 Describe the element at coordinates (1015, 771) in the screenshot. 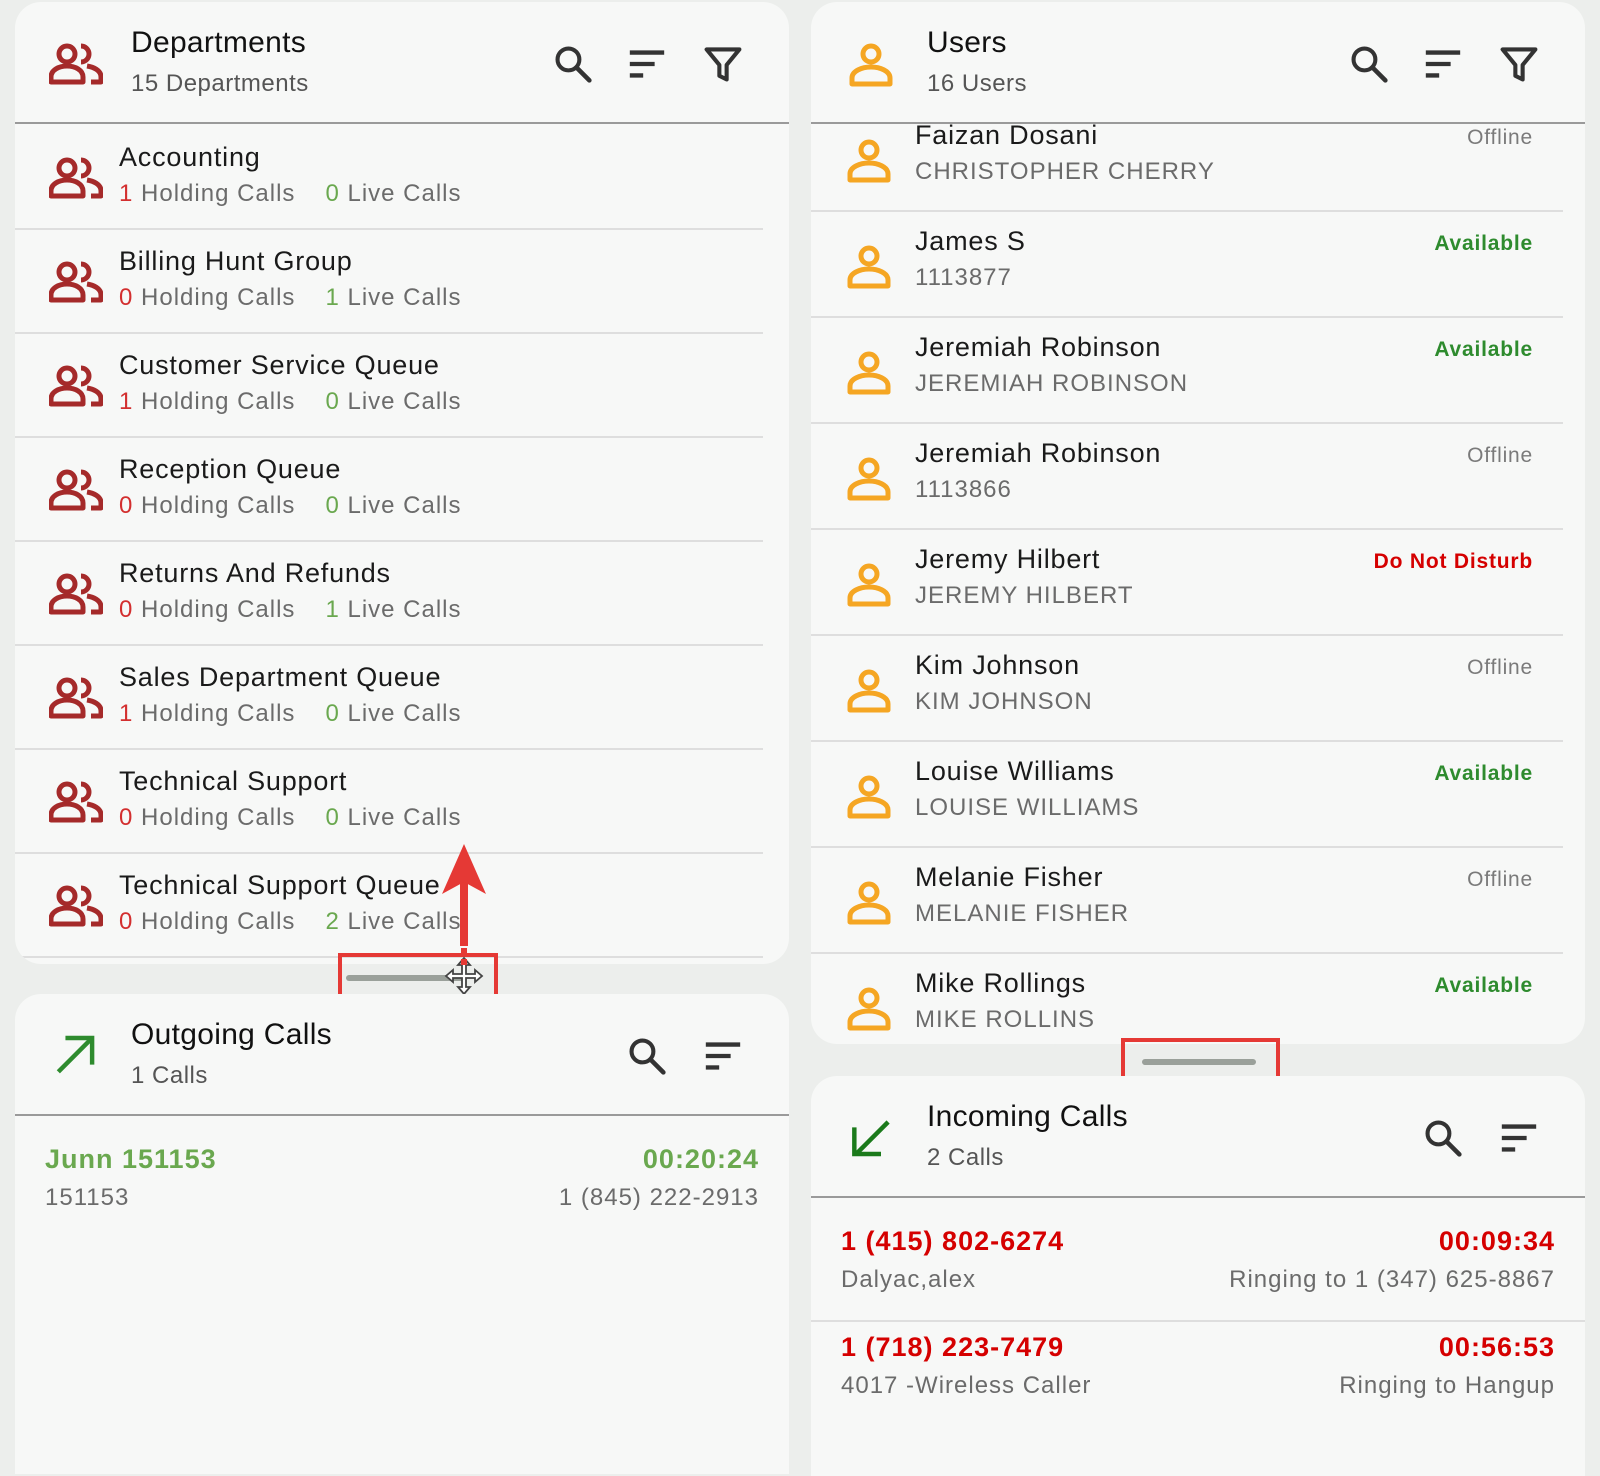

I see `user-name: Louise Williams` at that location.